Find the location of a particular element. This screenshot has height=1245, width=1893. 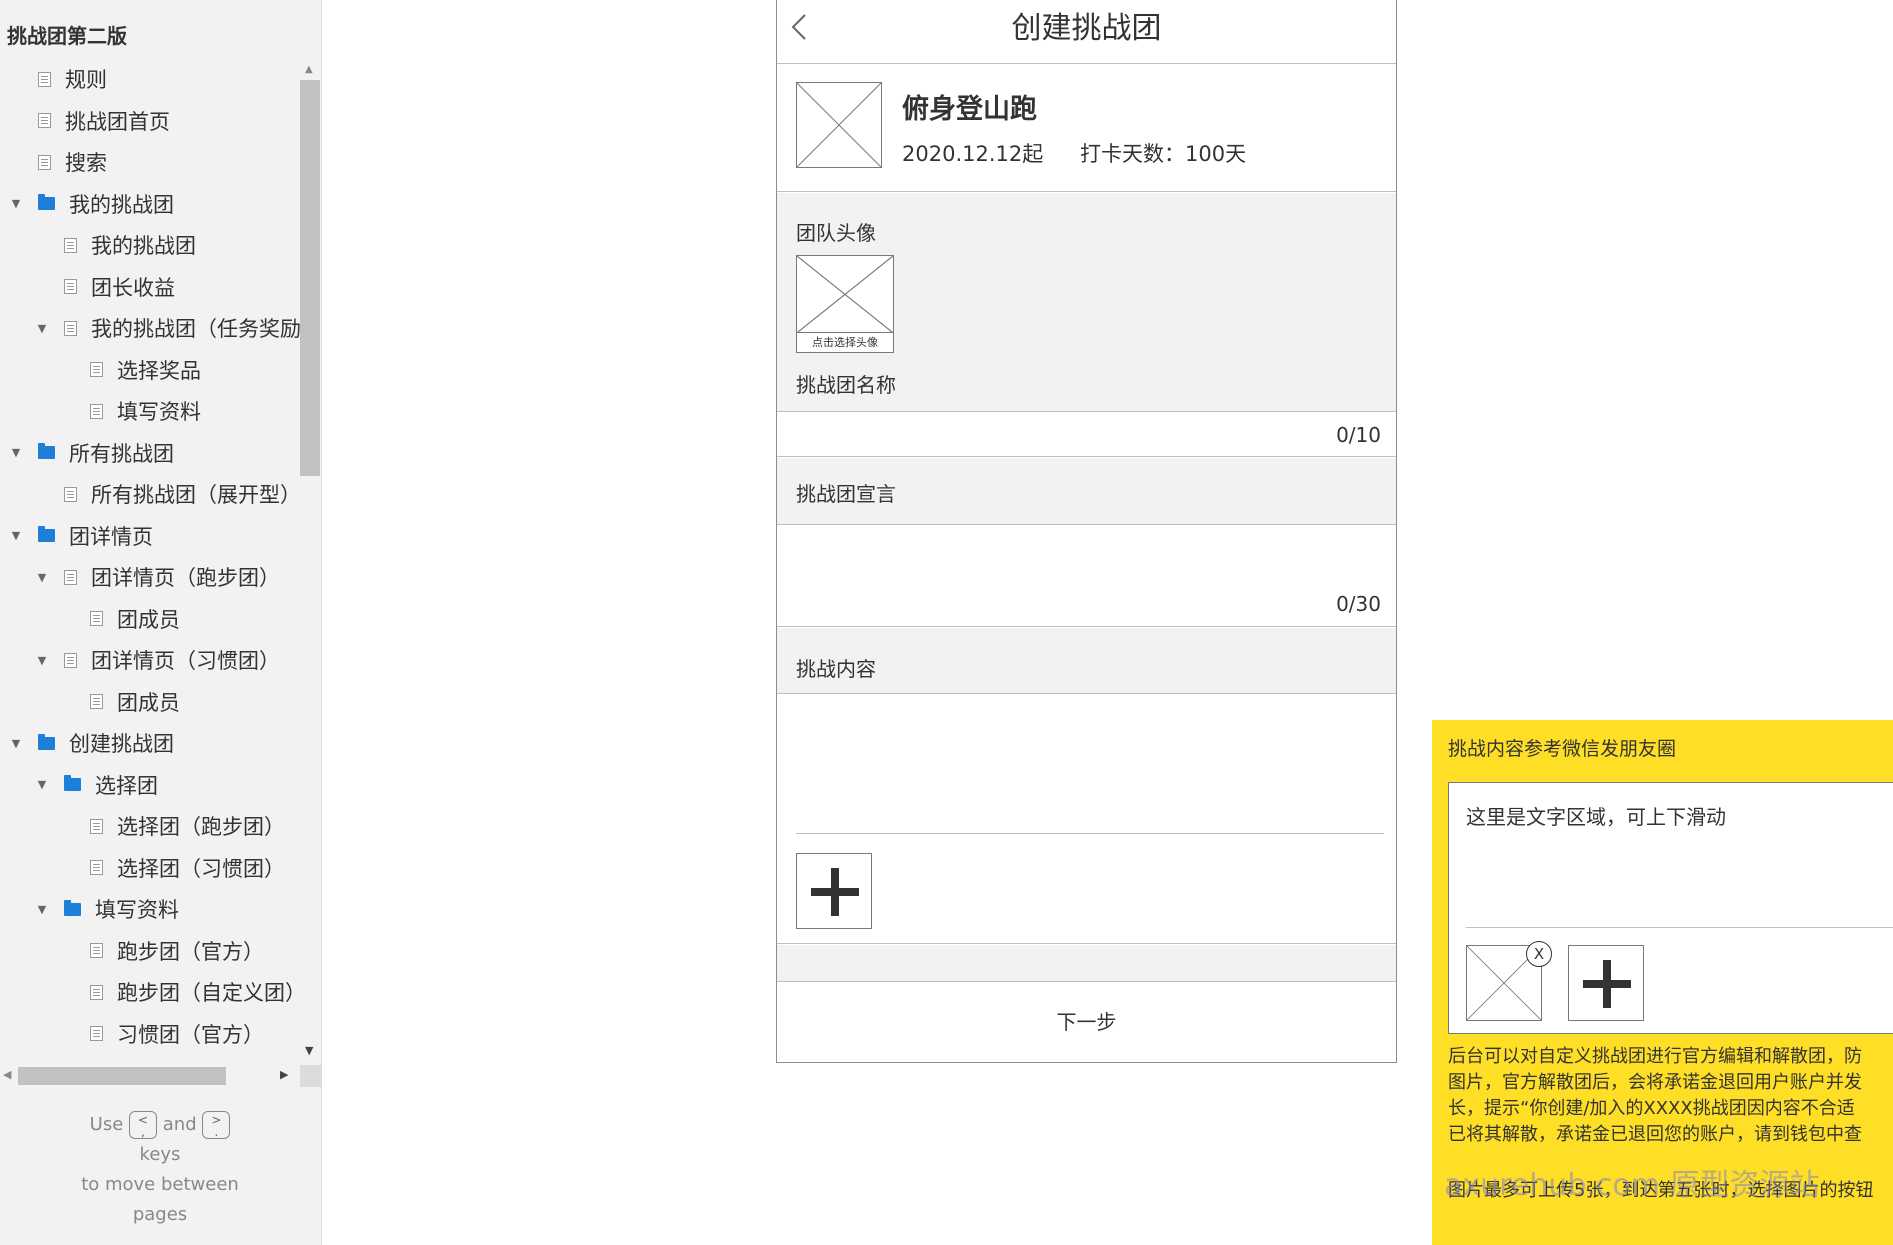

sitemap-item-label: 挑战团首页 is located at coordinates (117, 121).